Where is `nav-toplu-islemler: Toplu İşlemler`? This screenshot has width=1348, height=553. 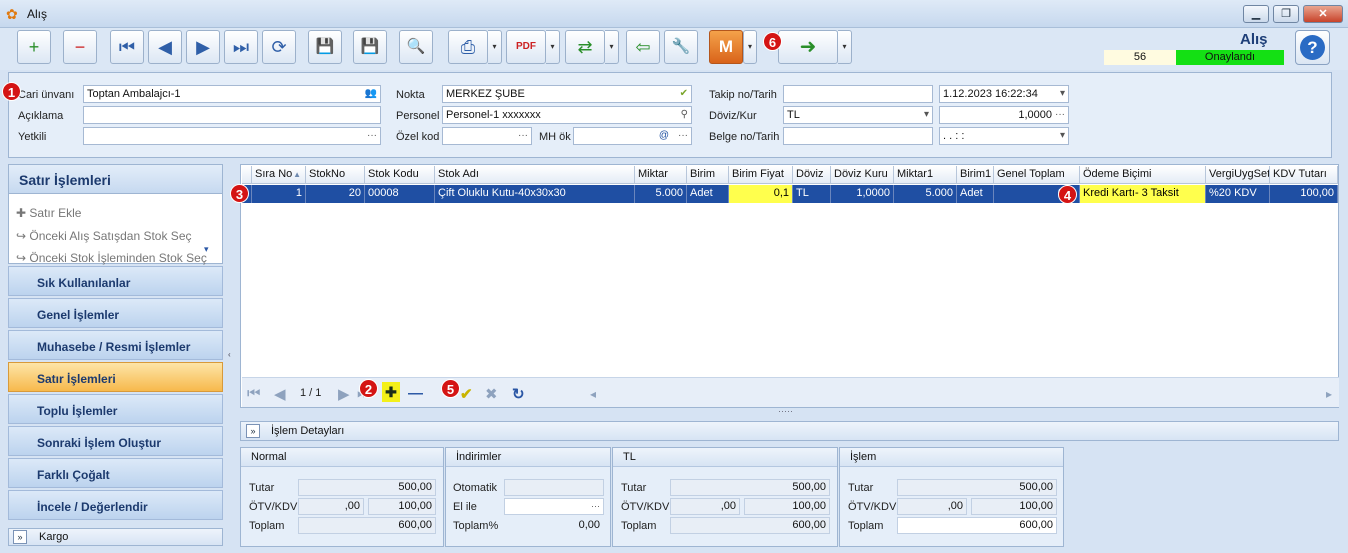 nav-toplu-islemler: Toplu İşlemler is located at coordinates (115, 409).